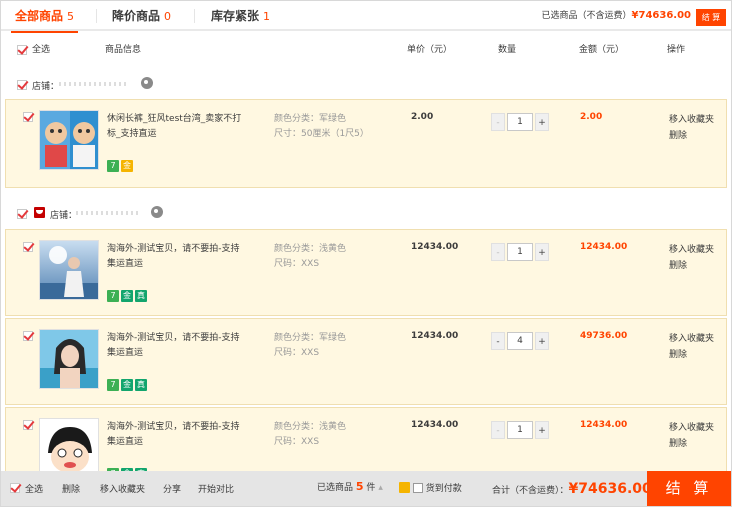 The width and height of the screenshot is (732, 507). I want to click on quantity-stepper: - 4 +, so click(520, 341).